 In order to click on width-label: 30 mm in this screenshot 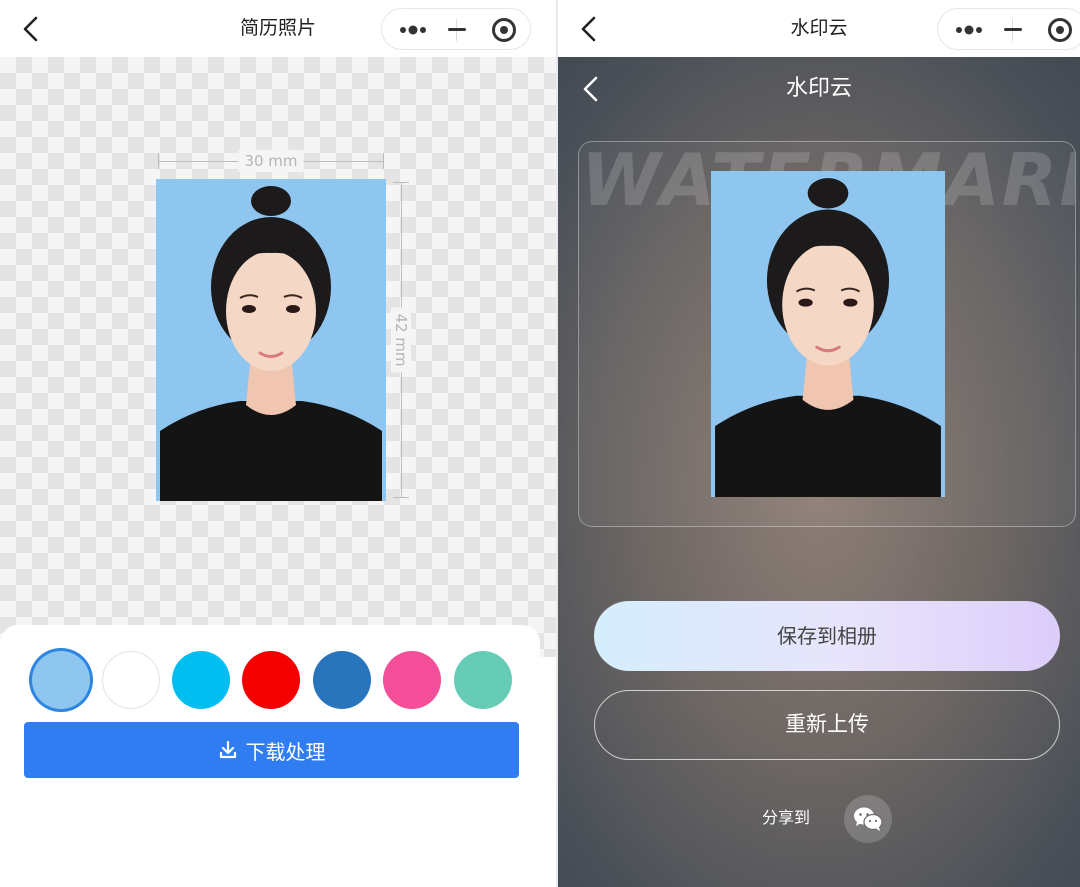, I will do `click(271, 161)`.